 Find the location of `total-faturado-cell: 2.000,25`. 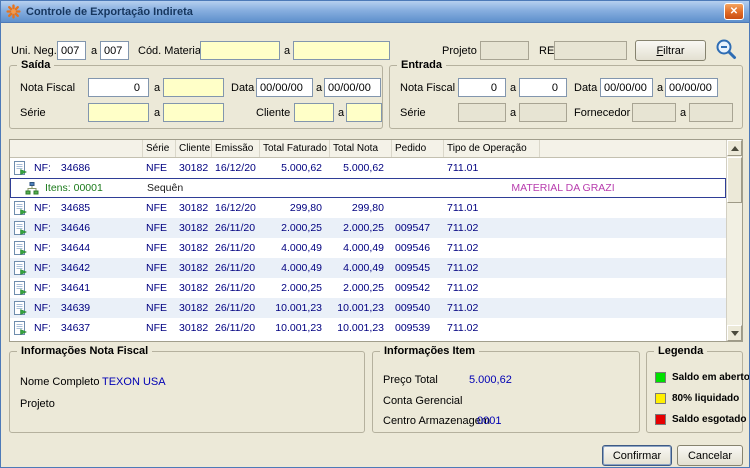

total-faturado-cell: 2.000,25 is located at coordinates (301, 288).